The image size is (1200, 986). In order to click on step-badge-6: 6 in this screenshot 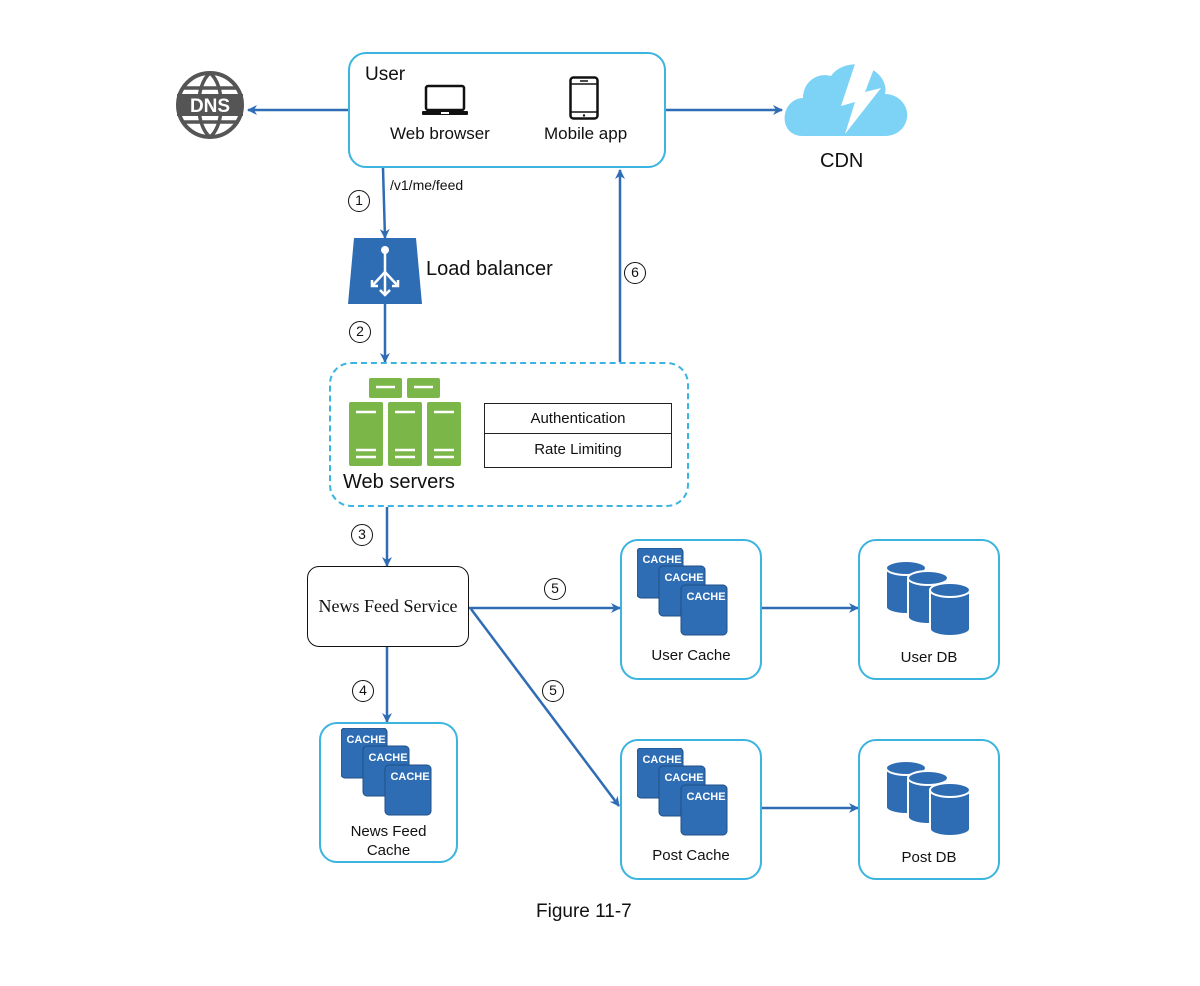, I will do `click(635, 273)`.